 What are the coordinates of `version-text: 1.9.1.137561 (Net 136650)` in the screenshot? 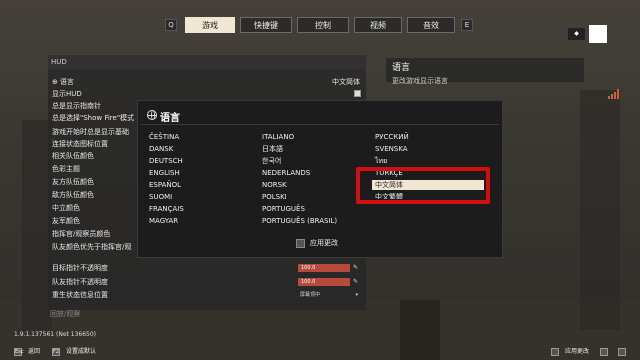 It's located at (55, 334).